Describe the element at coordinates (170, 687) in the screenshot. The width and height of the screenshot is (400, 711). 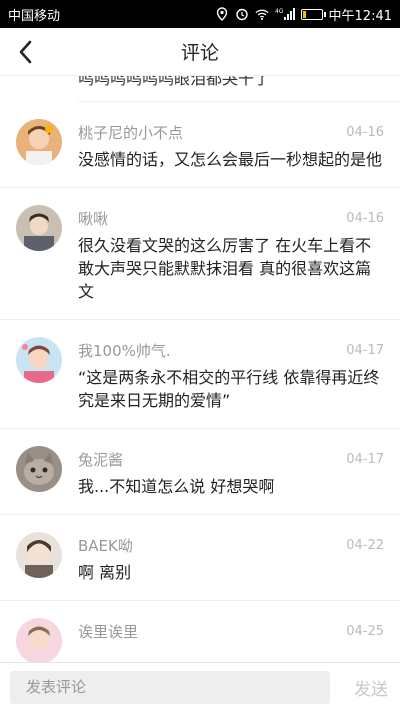
I see `comment-input` at that location.